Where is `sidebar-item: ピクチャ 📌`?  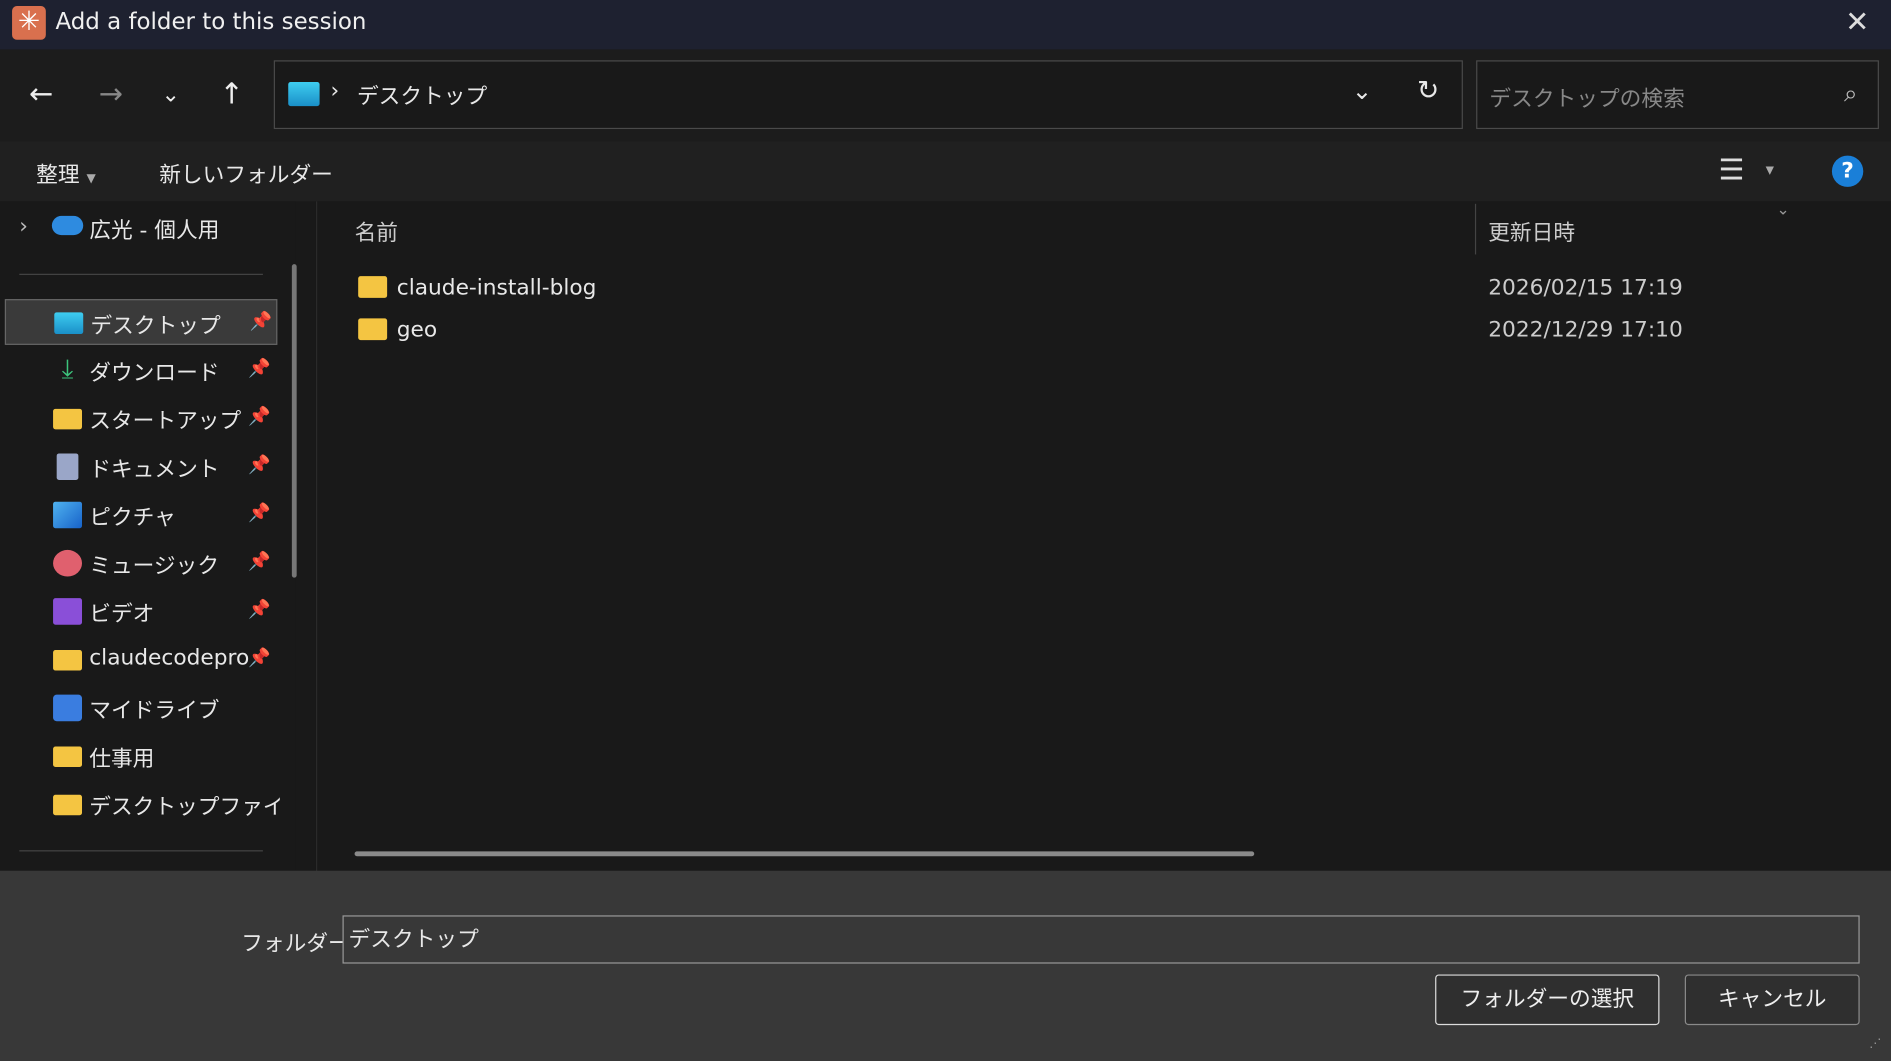
sidebar-item: ピクチャ 📌 is located at coordinates (141, 515).